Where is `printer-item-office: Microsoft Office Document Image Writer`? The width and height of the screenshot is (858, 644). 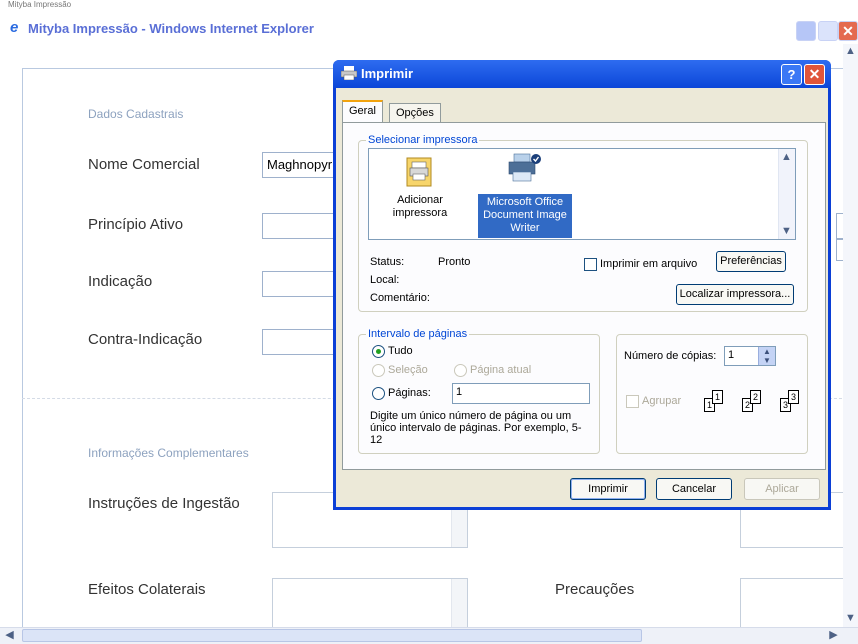 printer-item-office: Microsoft Office Document Image Writer is located at coordinates (525, 216).